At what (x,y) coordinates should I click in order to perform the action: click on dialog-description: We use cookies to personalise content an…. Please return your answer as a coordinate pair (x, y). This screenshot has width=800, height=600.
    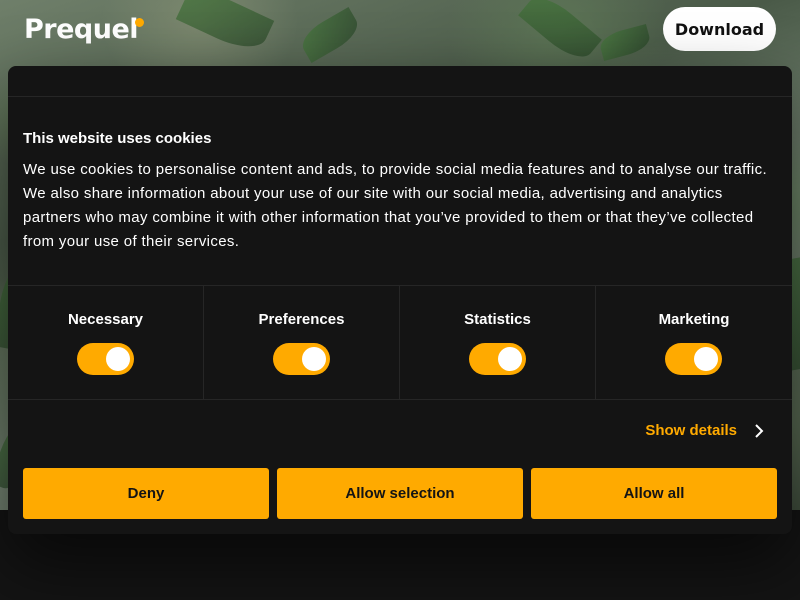
    Looking at the image, I should click on (395, 205).